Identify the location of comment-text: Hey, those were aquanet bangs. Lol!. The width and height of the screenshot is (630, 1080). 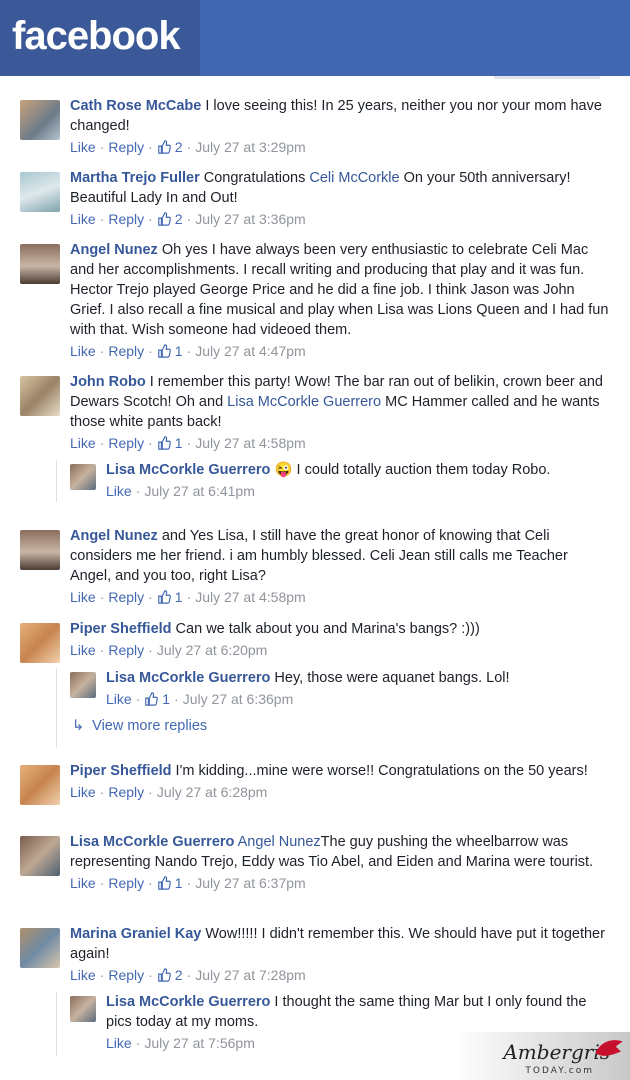
(390, 678).